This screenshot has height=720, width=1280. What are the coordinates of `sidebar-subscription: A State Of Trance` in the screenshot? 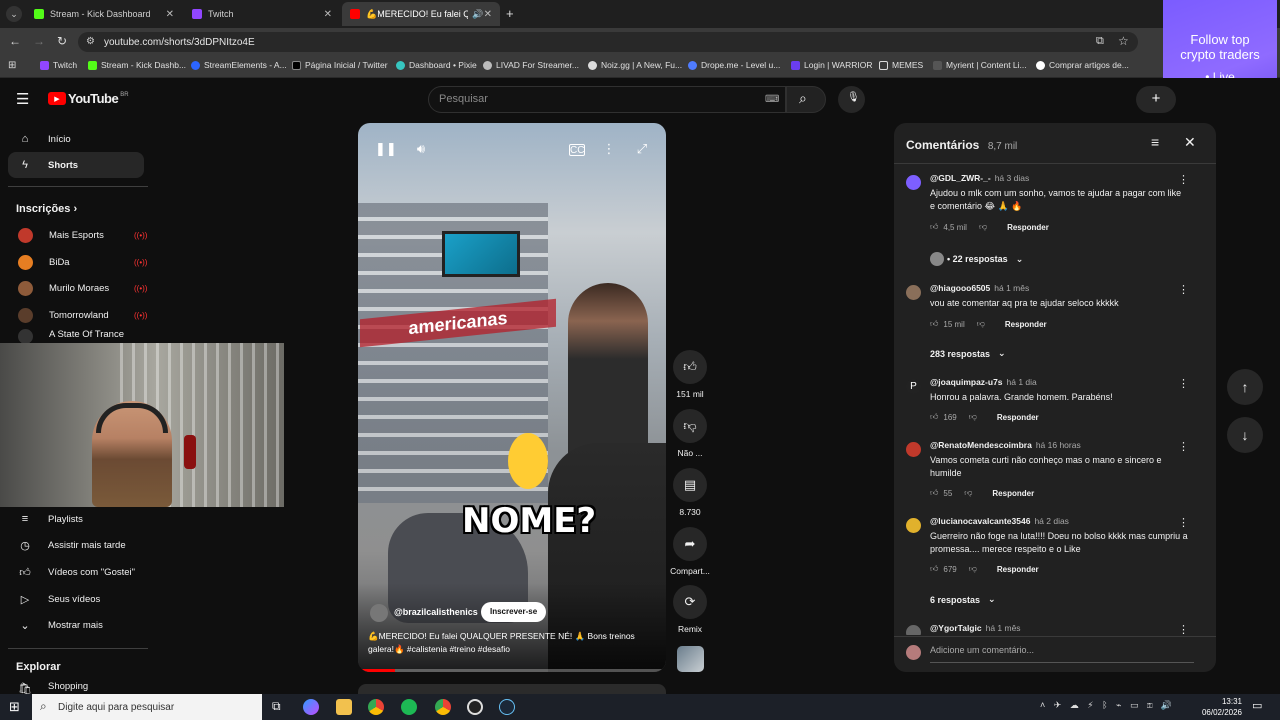 It's located at (76, 336).